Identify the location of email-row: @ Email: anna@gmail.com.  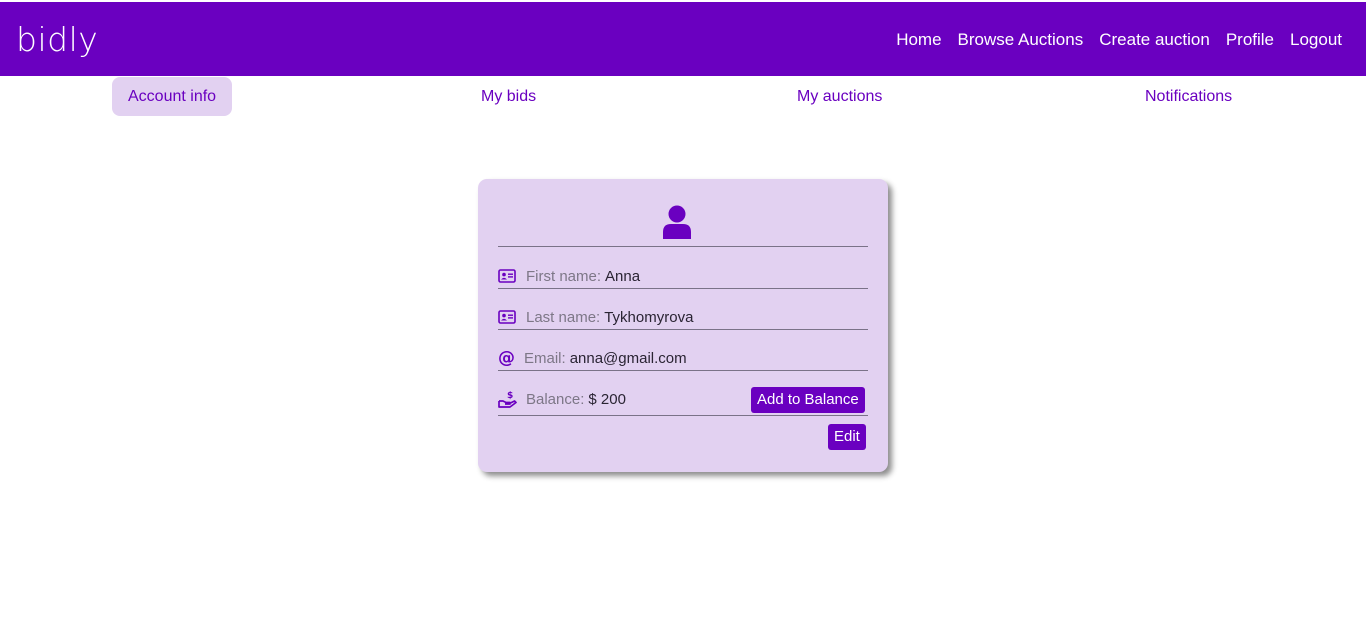
(683, 358).